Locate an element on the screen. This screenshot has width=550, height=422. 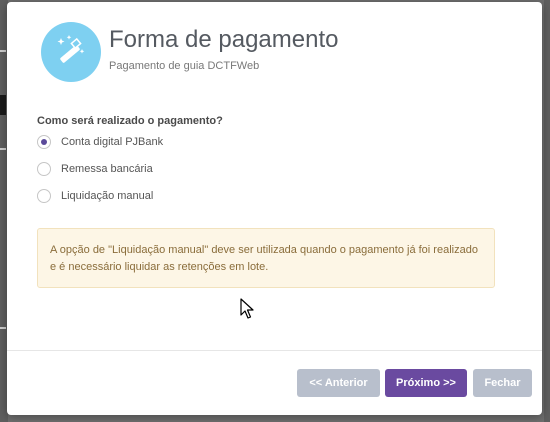
option-label: Conta digital PJBank is located at coordinates (112, 142).